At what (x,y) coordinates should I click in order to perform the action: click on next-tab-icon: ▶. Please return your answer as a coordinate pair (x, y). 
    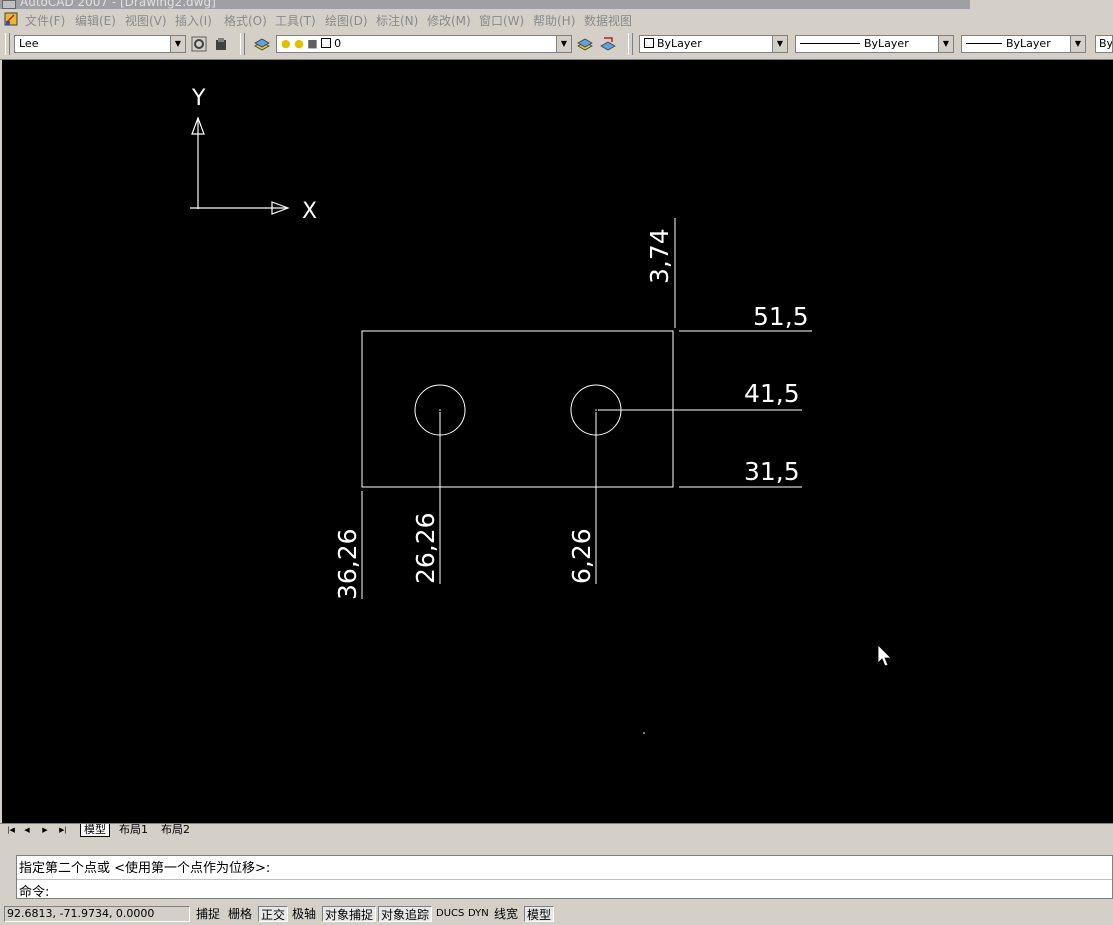
    Looking at the image, I should click on (45, 830).